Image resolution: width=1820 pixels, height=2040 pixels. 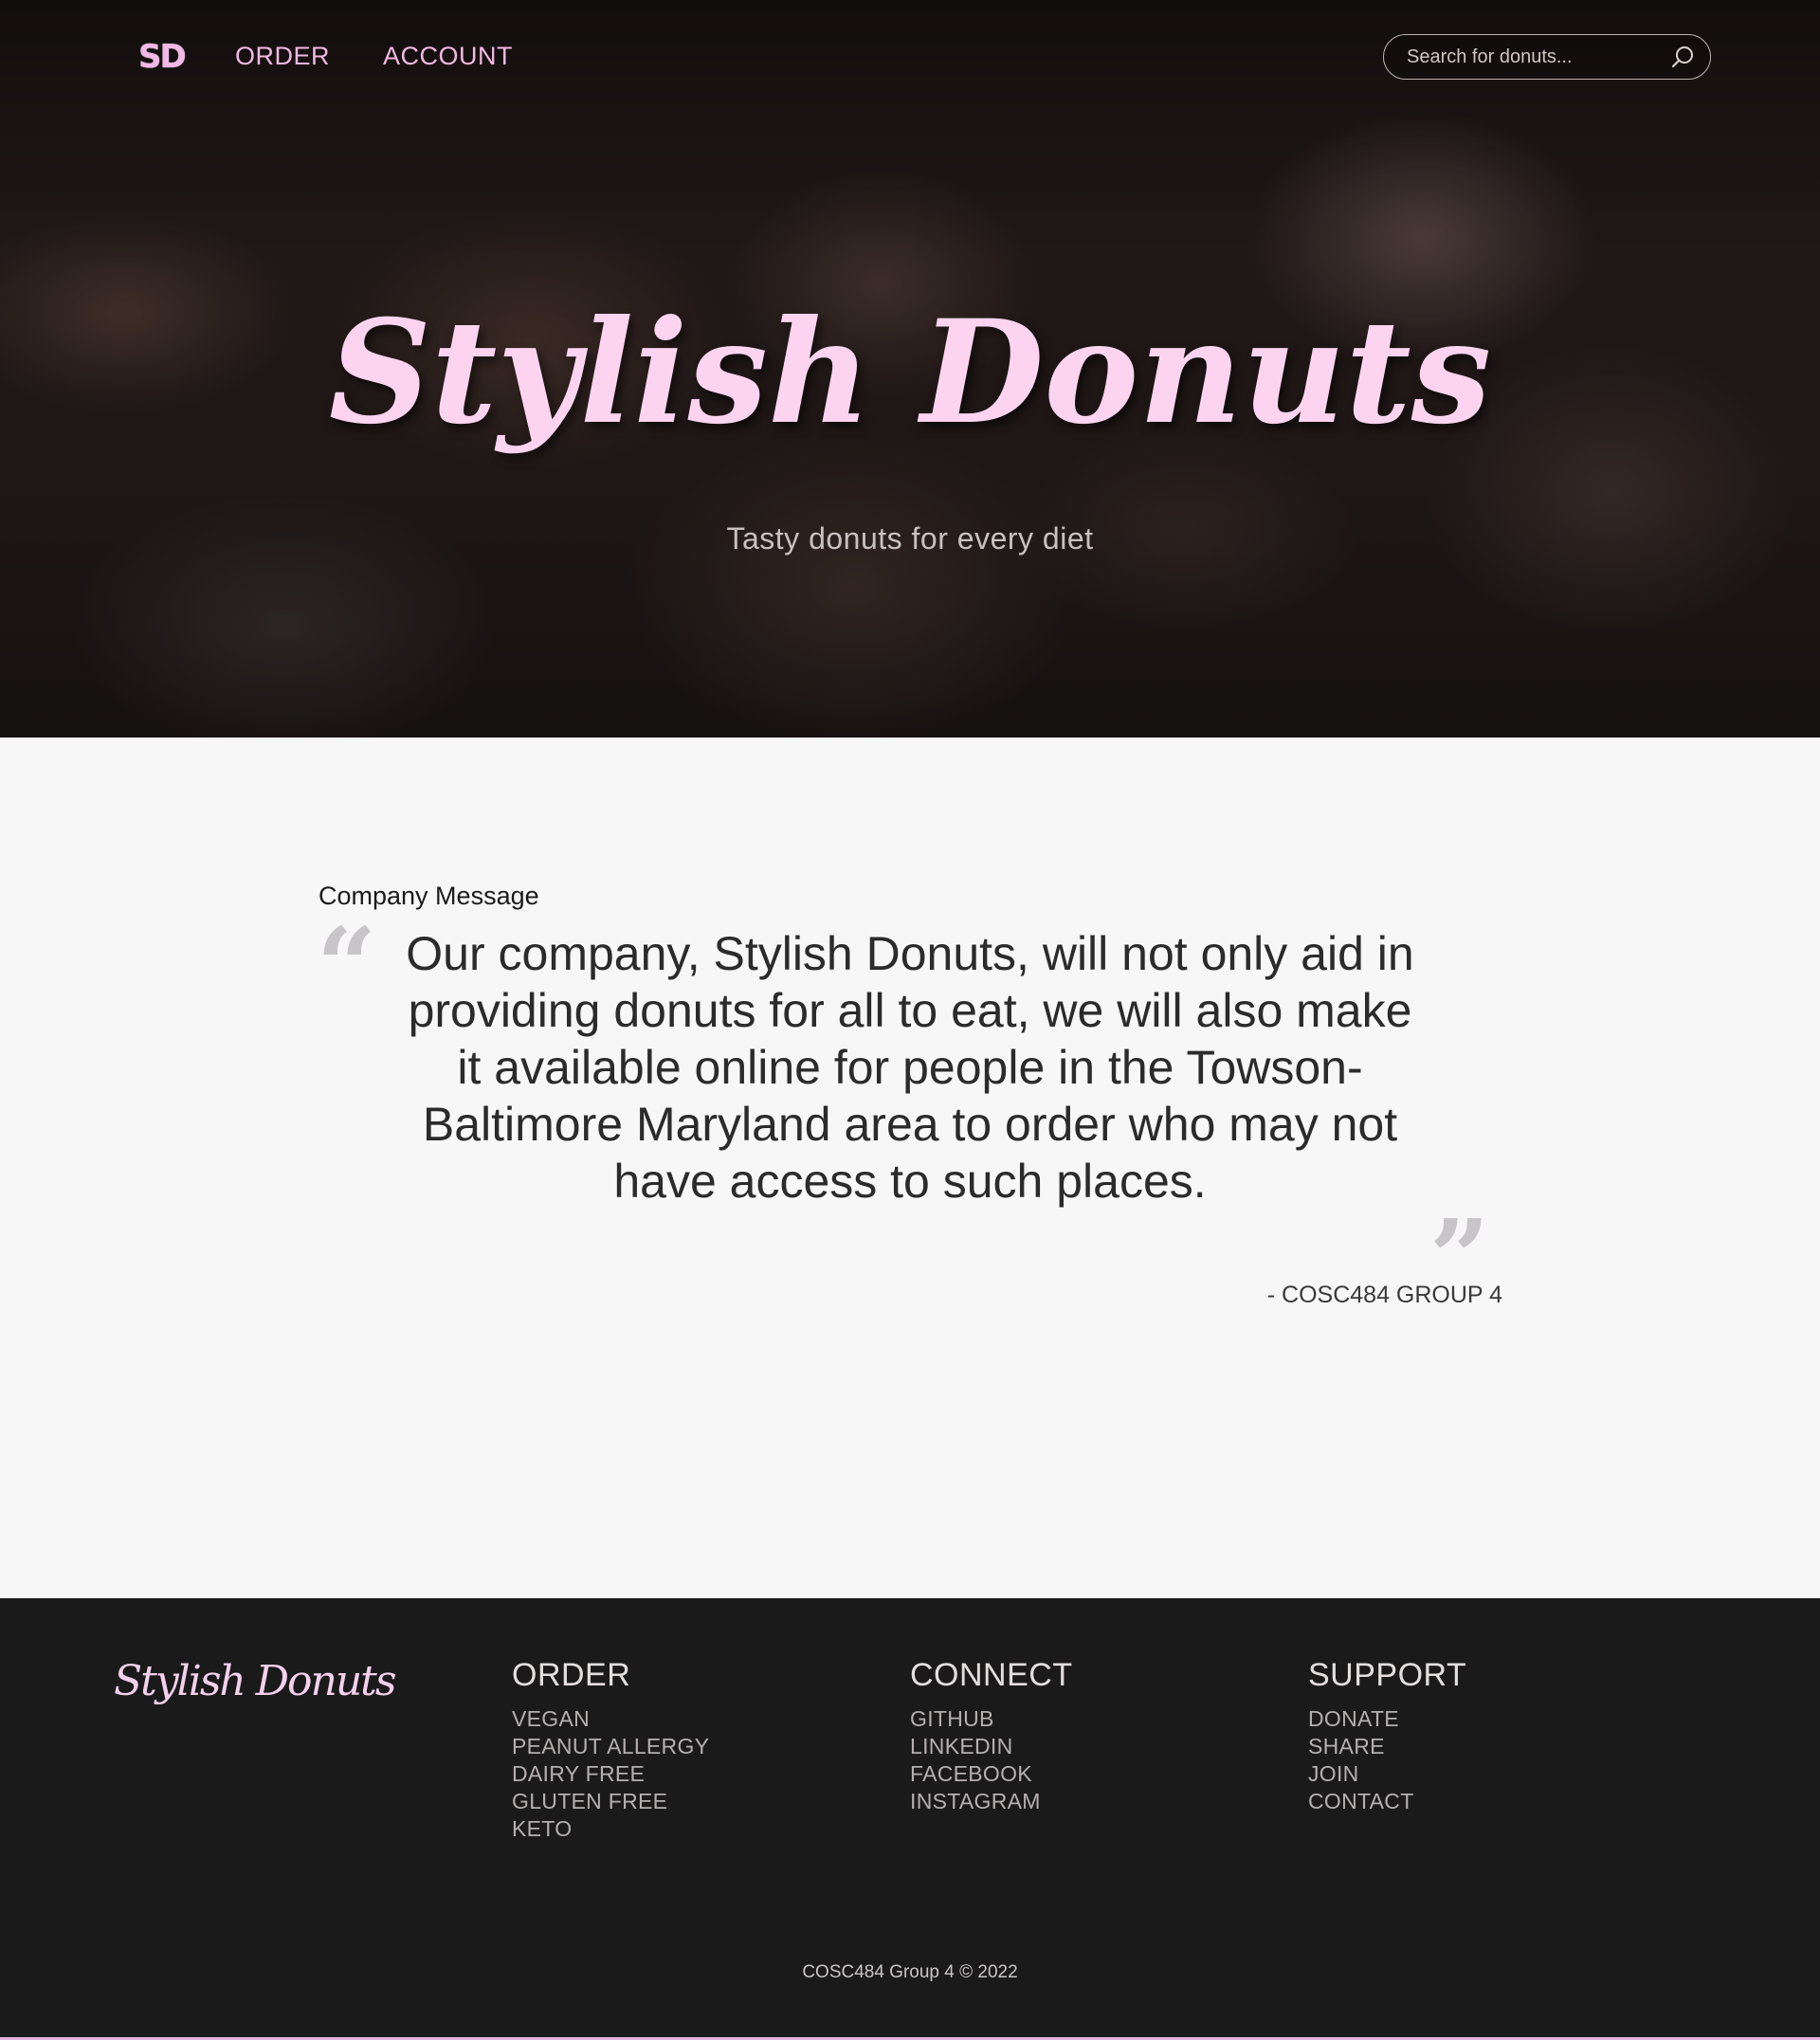 I want to click on search-input, so click(x=1537, y=57).